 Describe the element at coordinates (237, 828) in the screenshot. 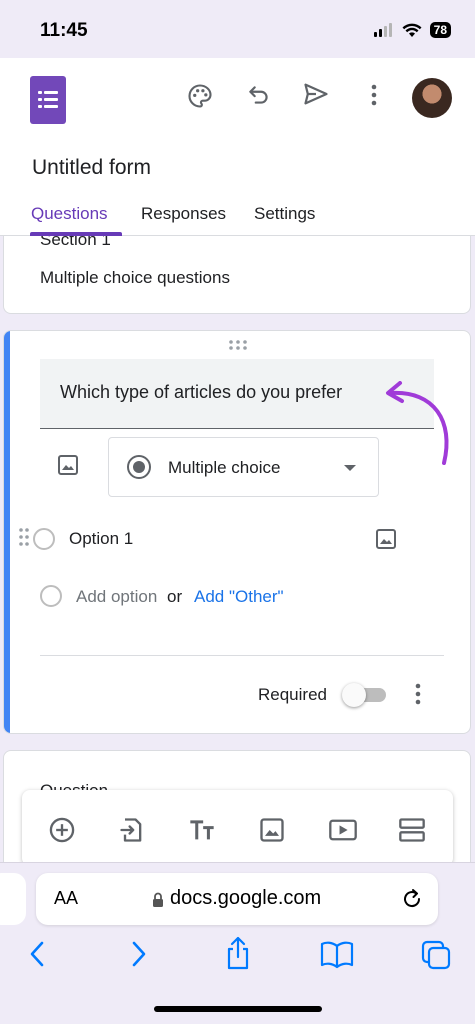

I see `floating-toolbar` at that location.